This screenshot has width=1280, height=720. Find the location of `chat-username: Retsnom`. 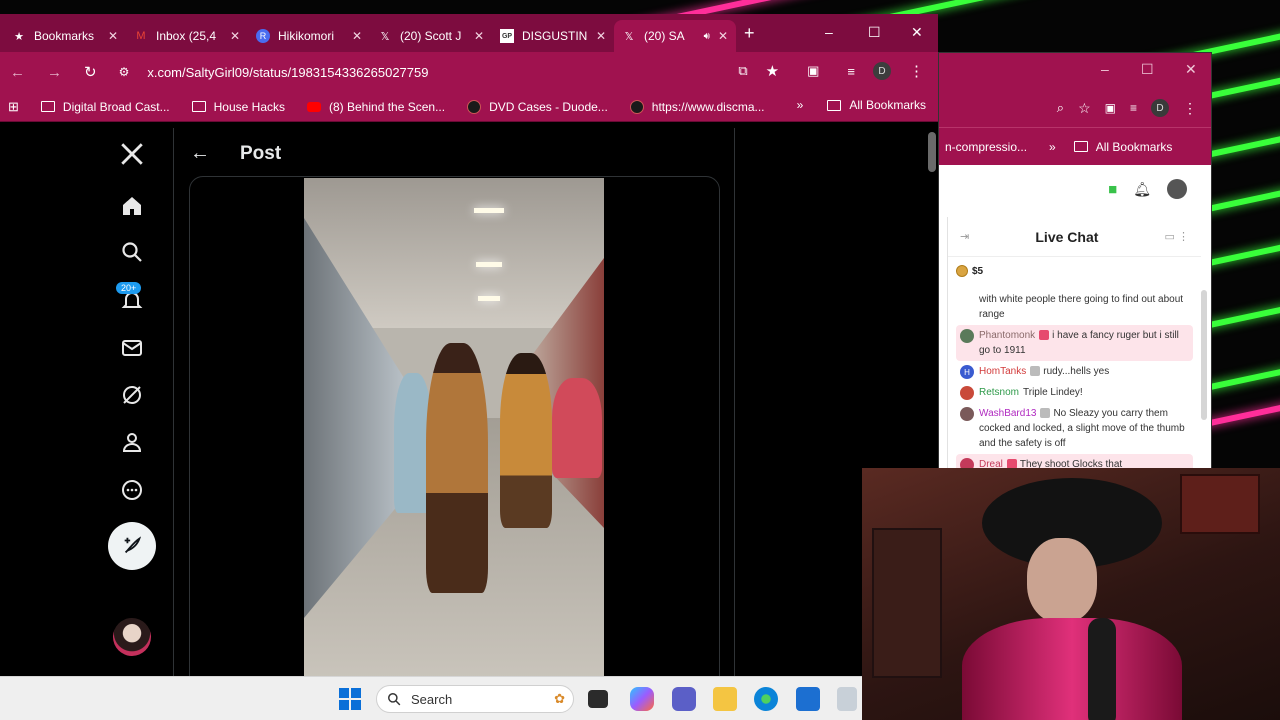

chat-username: Retsnom is located at coordinates (999, 392).